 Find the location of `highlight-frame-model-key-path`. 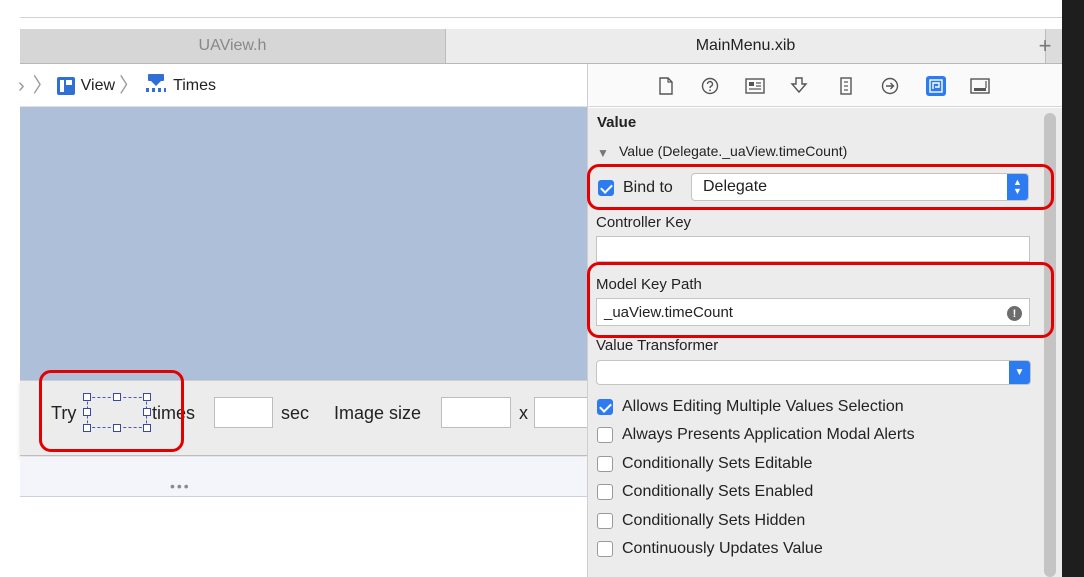

highlight-frame-model-key-path is located at coordinates (820, 300).